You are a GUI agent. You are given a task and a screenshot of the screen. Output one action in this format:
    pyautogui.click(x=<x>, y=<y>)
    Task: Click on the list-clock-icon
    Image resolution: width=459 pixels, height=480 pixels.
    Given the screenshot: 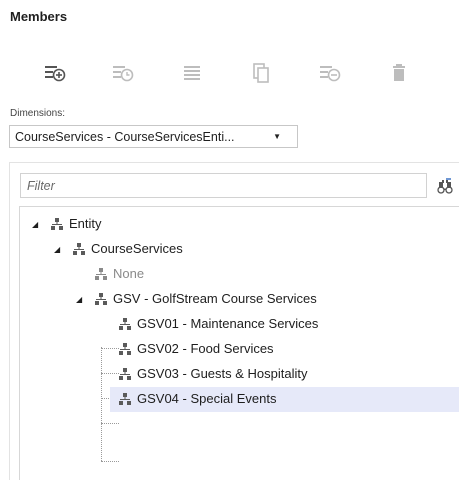 What is the action you would take?
    pyautogui.click(x=123, y=74)
    